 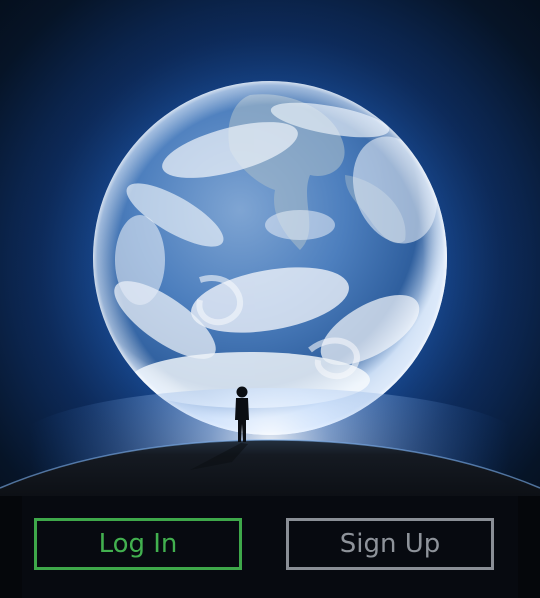 I want to click on login-button: Log In, so click(x=138, y=544).